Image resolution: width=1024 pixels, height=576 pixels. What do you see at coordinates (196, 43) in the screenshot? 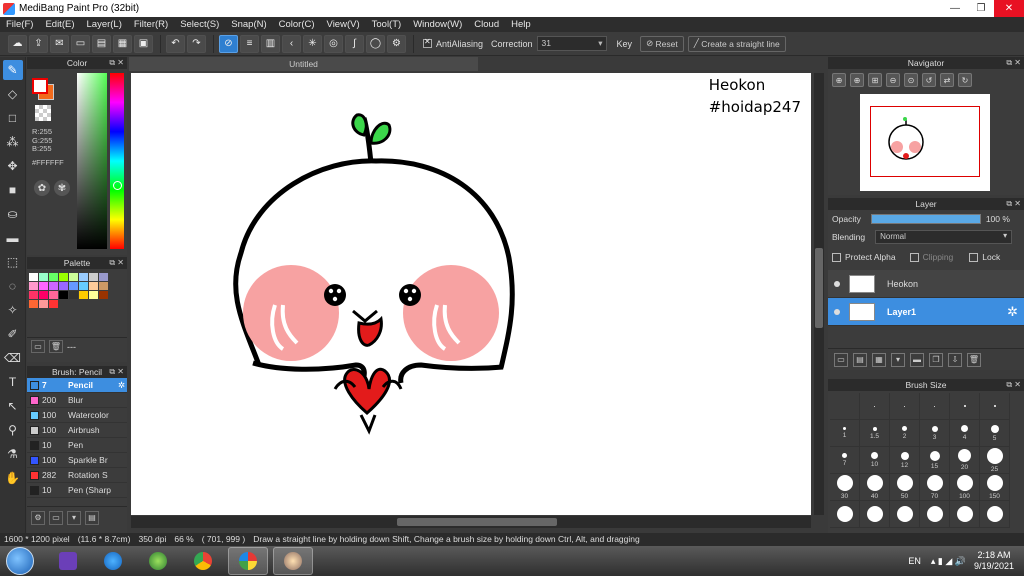
I see `redo-icon: ↷` at bounding box center [196, 43].